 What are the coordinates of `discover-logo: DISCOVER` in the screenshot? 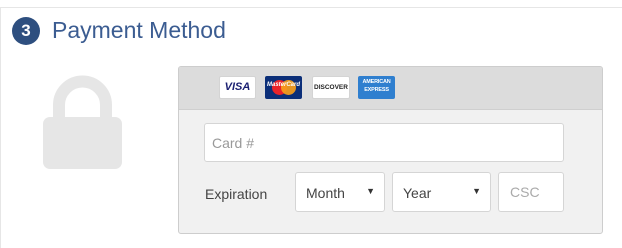 It's located at (331, 87).